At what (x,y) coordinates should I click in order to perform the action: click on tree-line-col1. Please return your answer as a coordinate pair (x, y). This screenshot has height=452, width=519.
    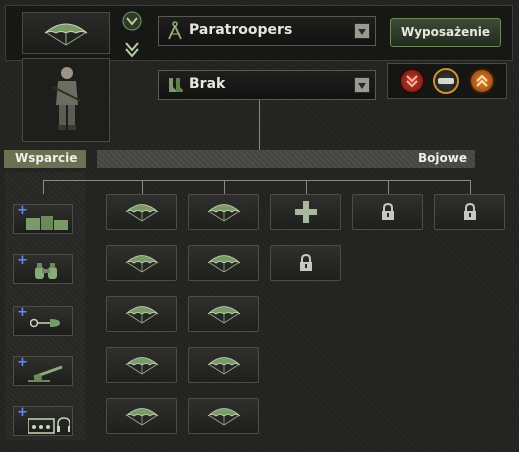
    Looking at the image, I should click on (142, 187).